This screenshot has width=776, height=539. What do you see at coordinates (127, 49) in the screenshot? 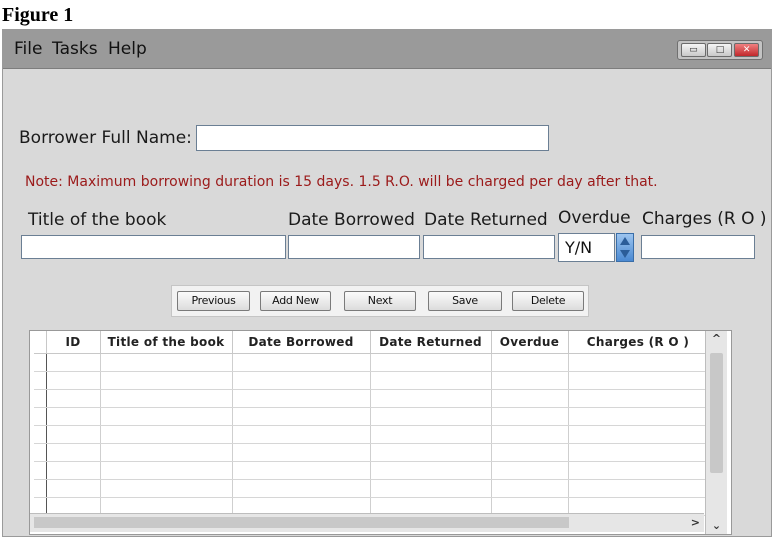
I see `menu-help: Help` at bounding box center [127, 49].